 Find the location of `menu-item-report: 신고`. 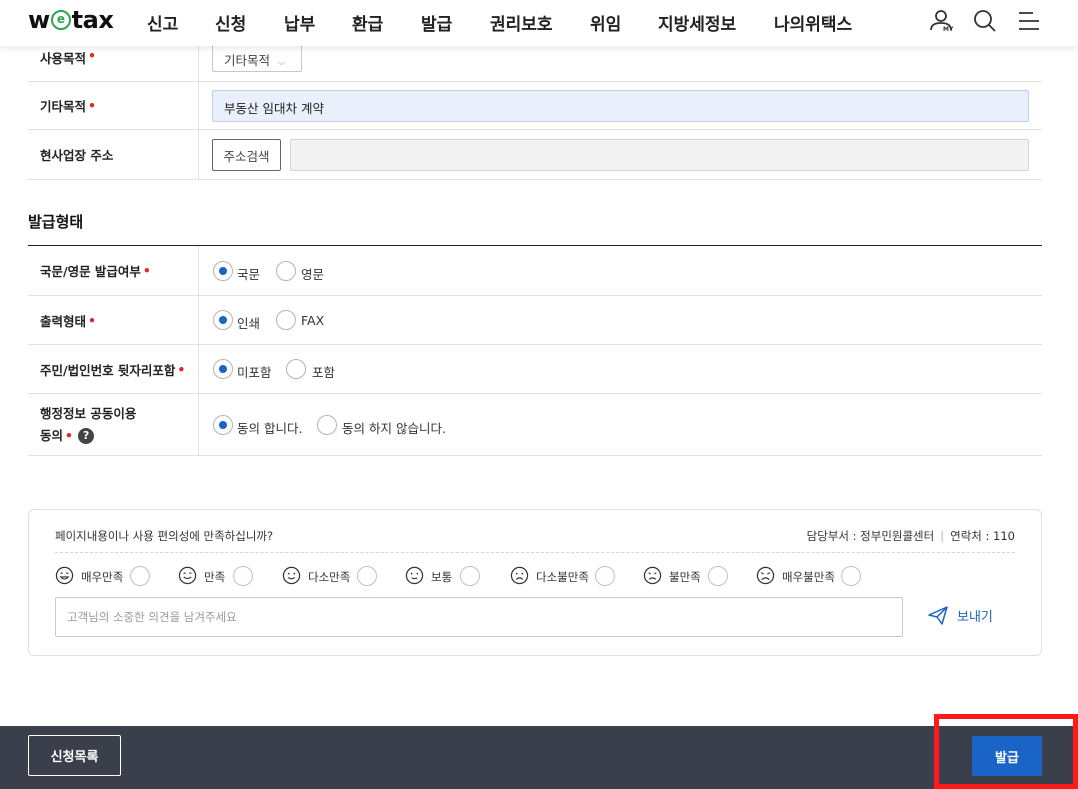

menu-item-report: 신고 is located at coordinates (162, 22).